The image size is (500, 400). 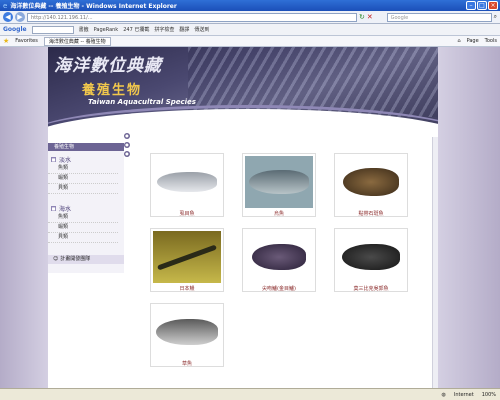 I want to click on menu-heading: 養殖生物, so click(x=86, y=147).